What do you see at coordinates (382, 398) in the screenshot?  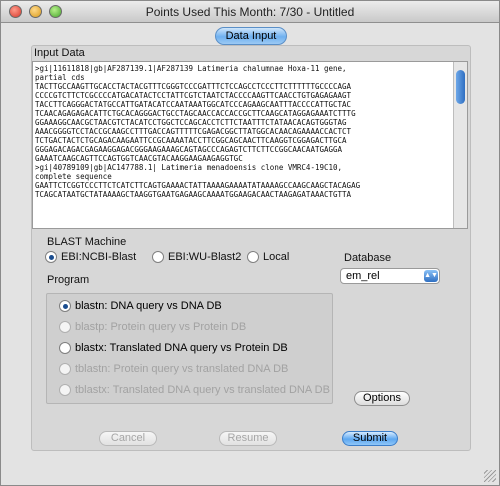 I see `options-button: Options` at bounding box center [382, 398].